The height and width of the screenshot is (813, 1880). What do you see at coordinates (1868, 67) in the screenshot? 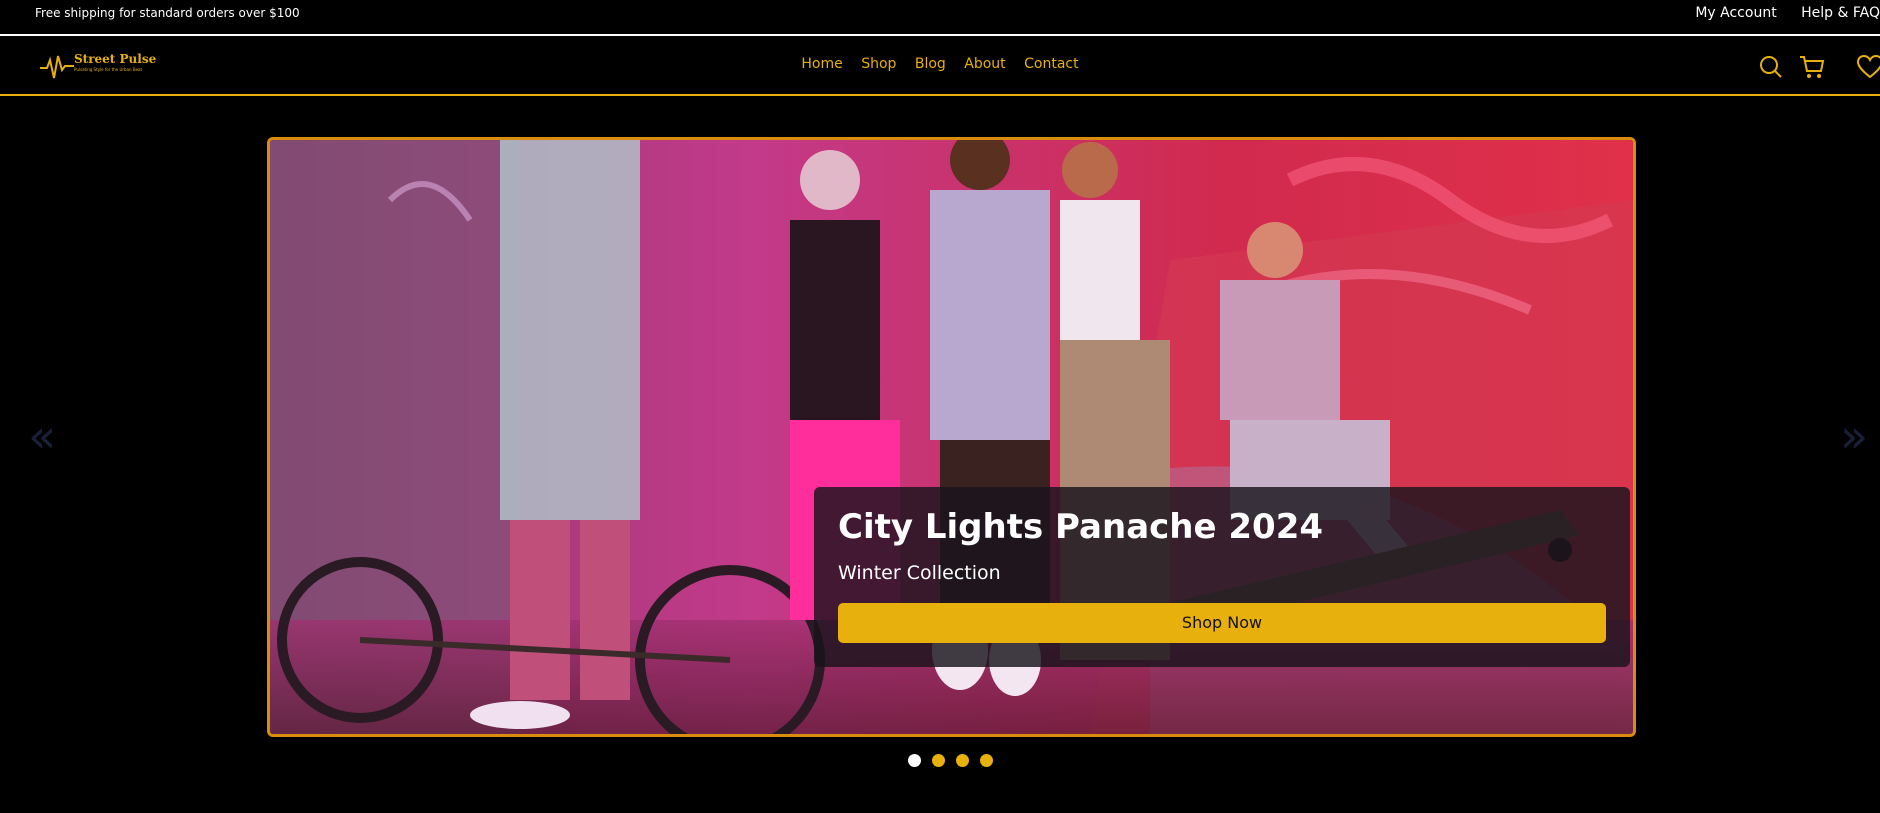
I see `heart-icon` at bounding box center [1868, 67].